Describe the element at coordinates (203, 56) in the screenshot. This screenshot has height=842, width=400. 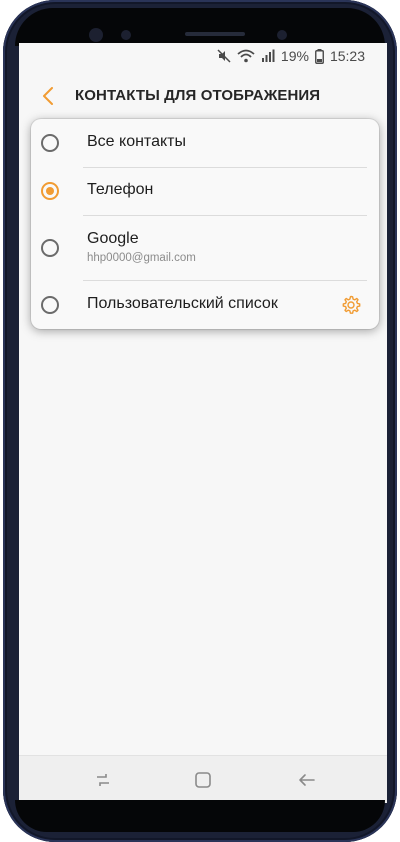
I see `status-bar: 19% 15:23` at that location.